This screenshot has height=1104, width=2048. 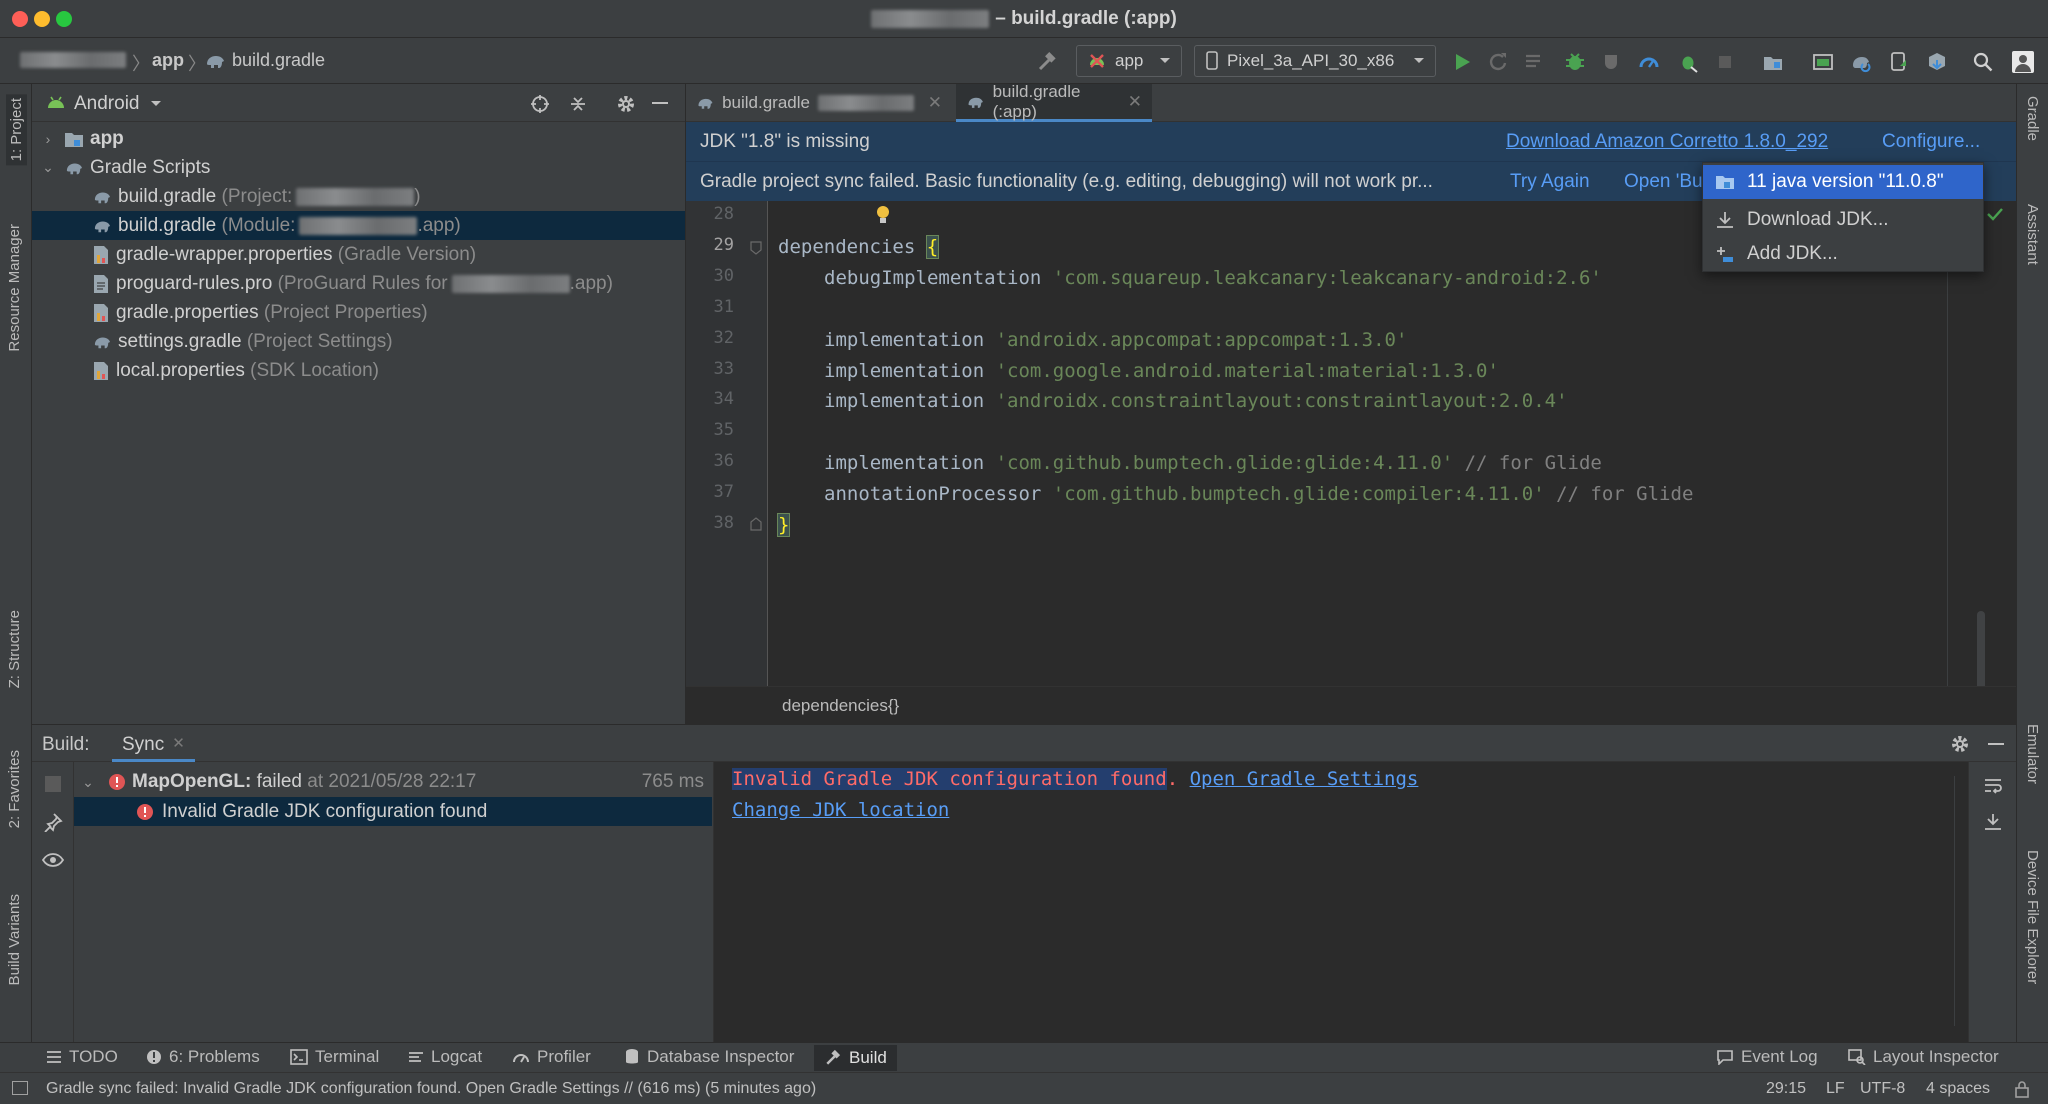 What do you see at coordinates (1498, 62) in the screenshot?
I see `apply-changes-restart-icon` at bounding box center [1498, 62].